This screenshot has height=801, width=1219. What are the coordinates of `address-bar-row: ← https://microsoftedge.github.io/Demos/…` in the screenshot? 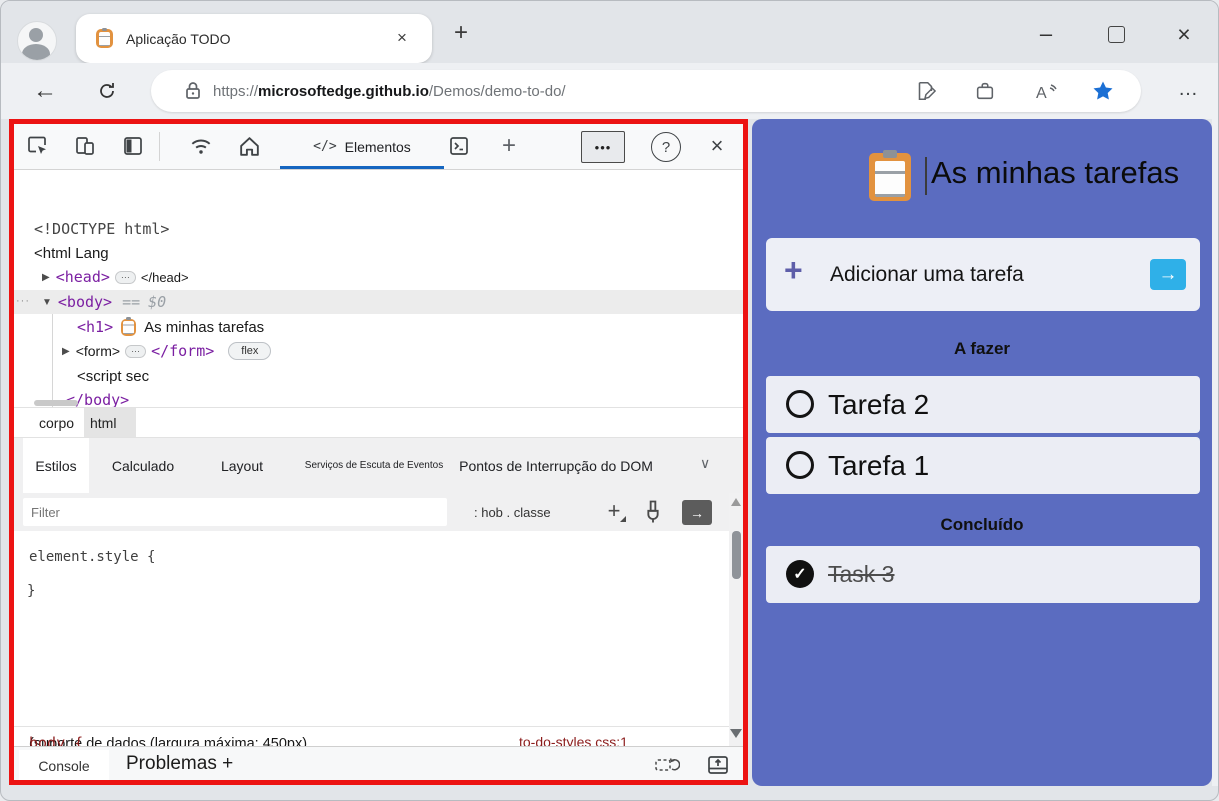 It's located at (609, 91).